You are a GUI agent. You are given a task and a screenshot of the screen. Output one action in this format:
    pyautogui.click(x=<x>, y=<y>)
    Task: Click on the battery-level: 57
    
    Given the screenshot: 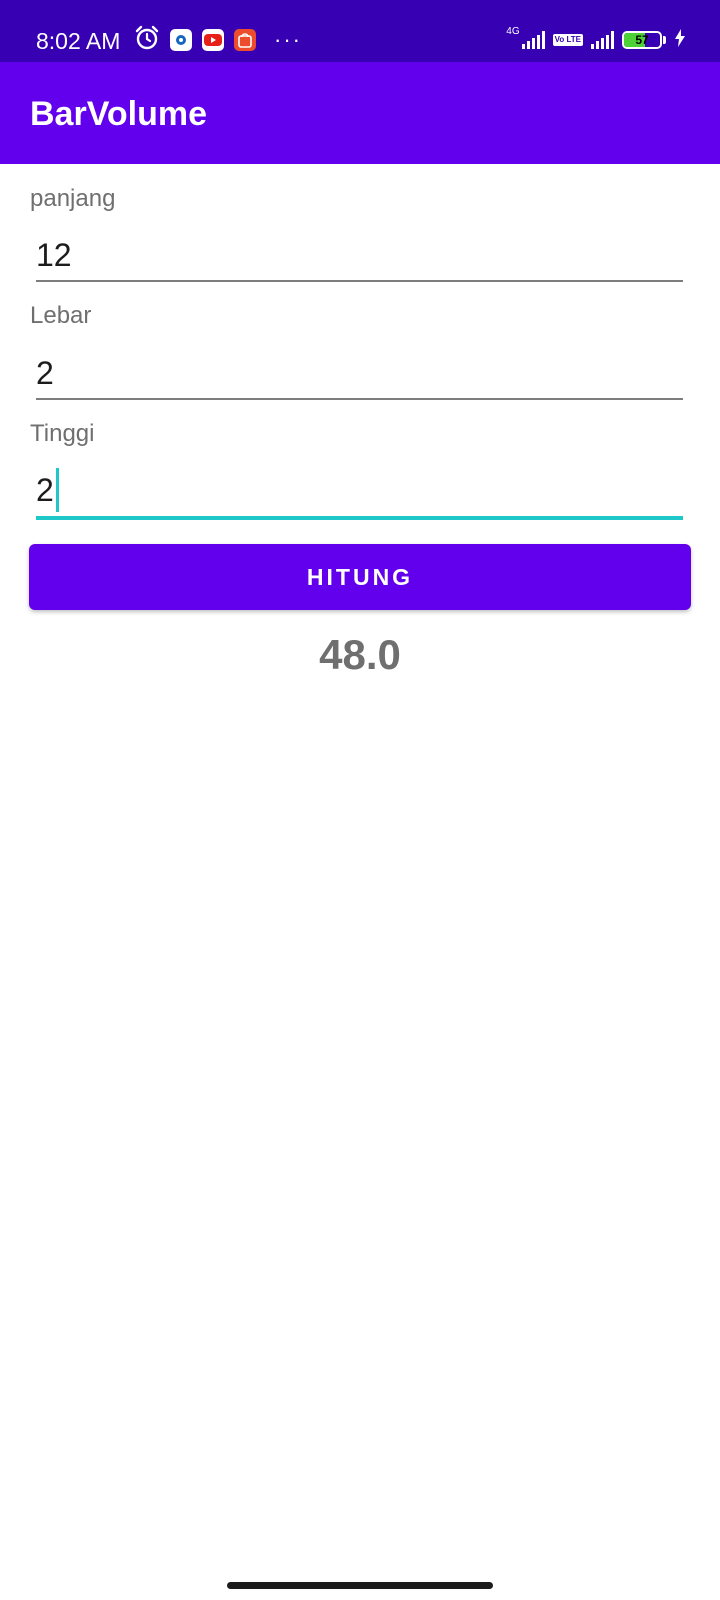 What is the action you would take?
    pyautogui.click(x=642, y=40)
    